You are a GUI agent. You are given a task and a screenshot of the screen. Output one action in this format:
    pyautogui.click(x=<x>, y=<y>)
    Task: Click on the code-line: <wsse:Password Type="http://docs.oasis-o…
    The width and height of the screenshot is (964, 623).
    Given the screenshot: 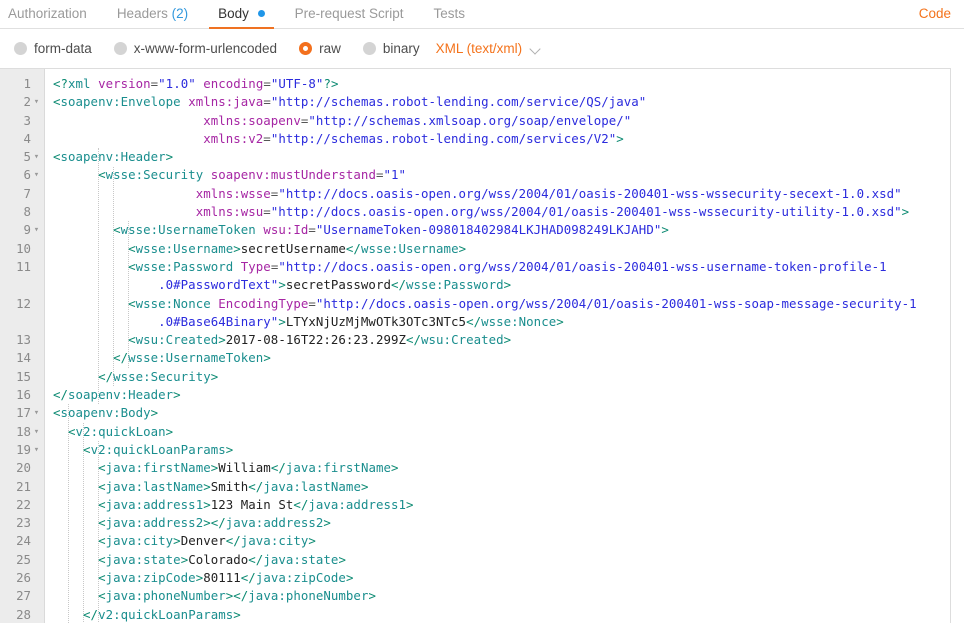 What is the action you would take?
    pyautogui.click(x=497, y=267)
    